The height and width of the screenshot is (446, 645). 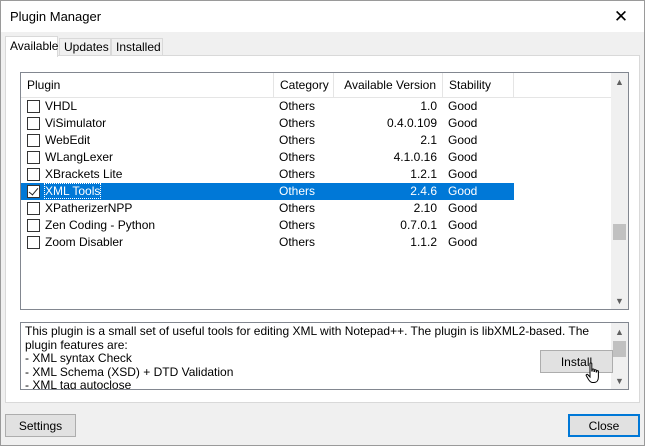 I want to click on tab-updates: Updates, so click(x=85, y=47).